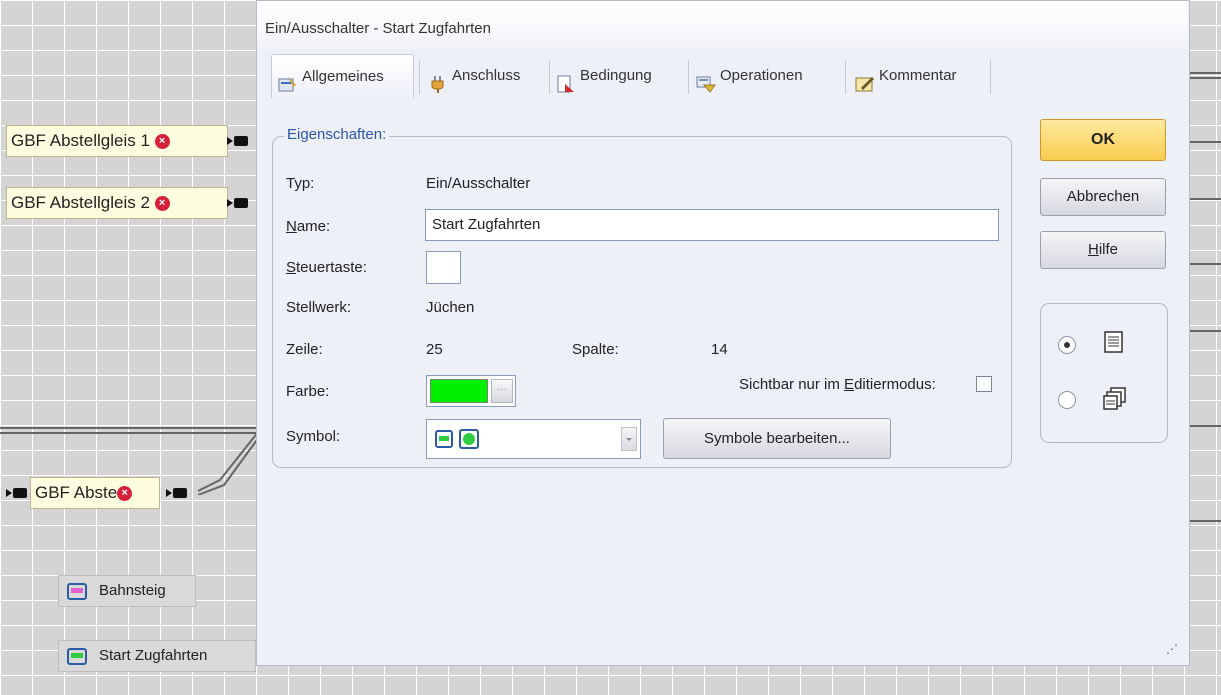 This screenshot has height=695, width=1221. What do you see at coordinates (459, 391) in the screenshot?
I see `color-swatch` at bounding box center [459, 391].